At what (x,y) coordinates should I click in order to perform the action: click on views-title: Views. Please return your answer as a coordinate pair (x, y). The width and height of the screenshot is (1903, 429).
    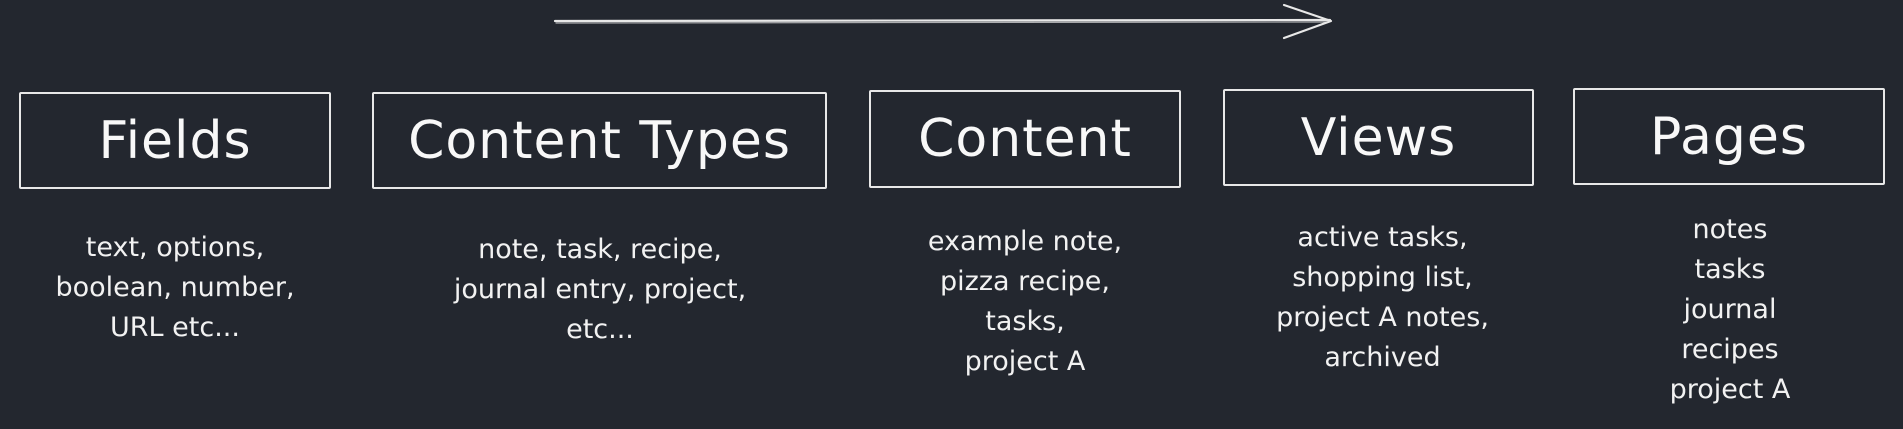
    Looking at the image, I should click on (1378, 137).